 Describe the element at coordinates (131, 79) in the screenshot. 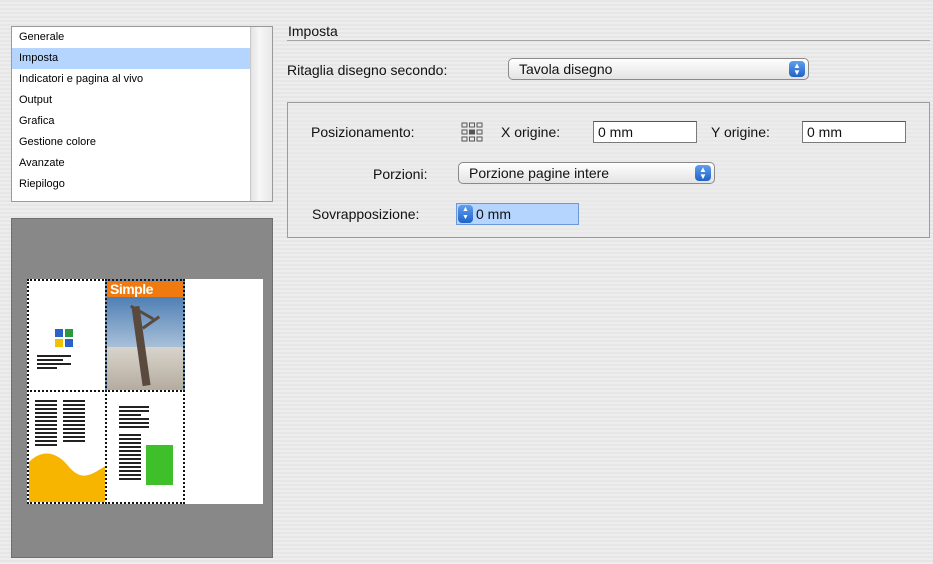

I see `category-item-indicatori: Indicatori e pagina al vivo` at that location.